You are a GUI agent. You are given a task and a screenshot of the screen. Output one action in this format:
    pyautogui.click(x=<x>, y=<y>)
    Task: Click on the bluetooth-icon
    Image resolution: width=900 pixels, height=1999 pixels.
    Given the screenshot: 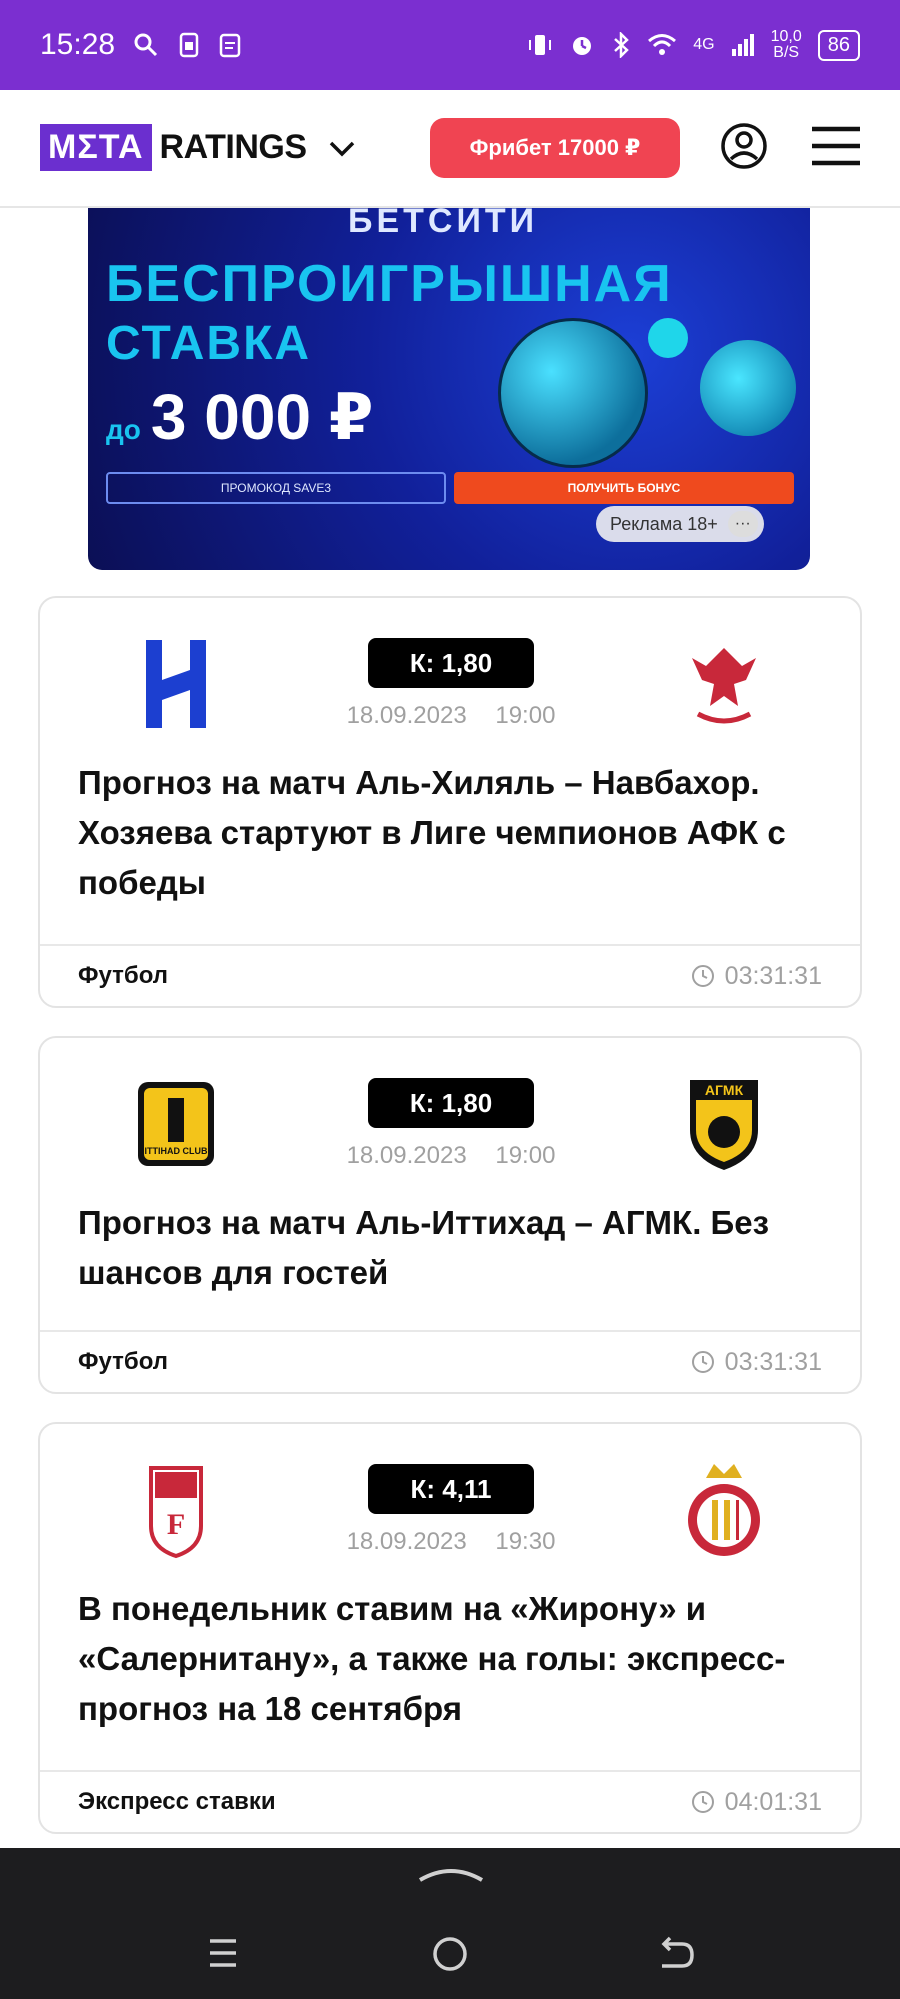 What is the action you would take?
    pyautogui.click(x=622, y=45)
    